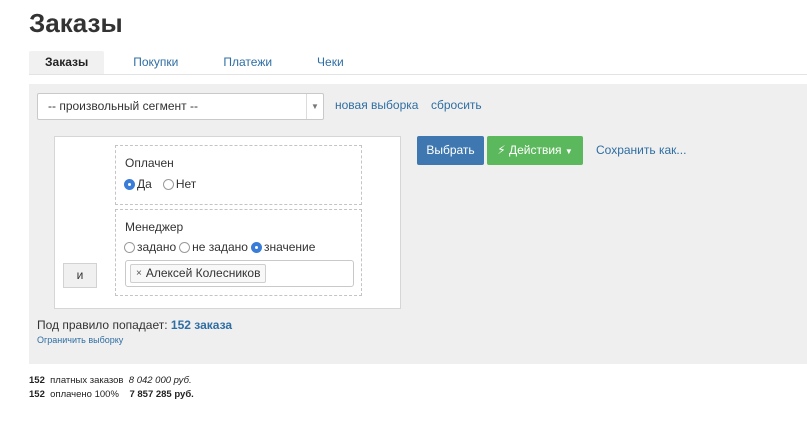 The width and height of the screenshot is (807, 429). I want to click on stats-amount: 7 857 285 руб., so click(161, 394).